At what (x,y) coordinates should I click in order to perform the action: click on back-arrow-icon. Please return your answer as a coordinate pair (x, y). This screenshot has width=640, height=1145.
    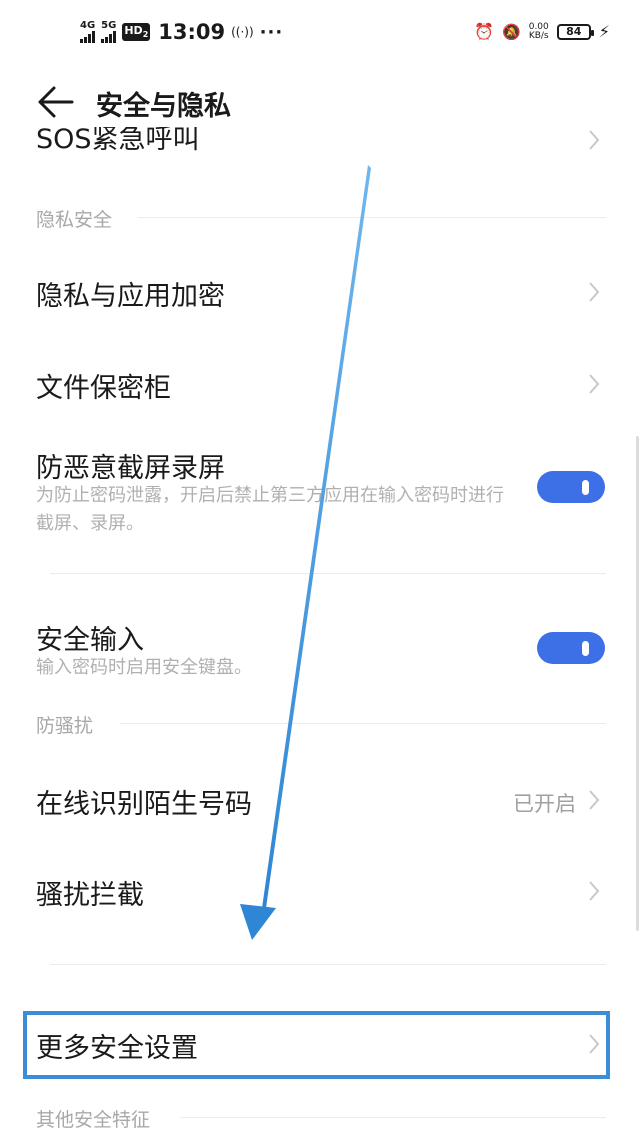
    Looking at the image, I should click on (56, 102).